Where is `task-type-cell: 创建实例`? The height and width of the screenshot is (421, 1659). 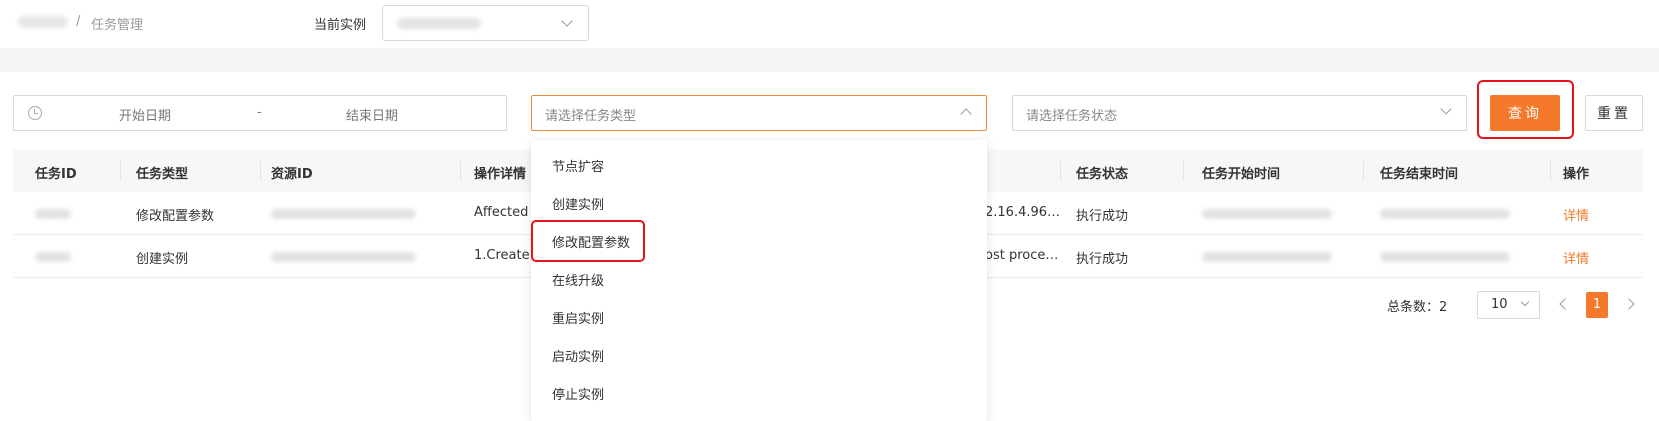 task-type-cell: 创建实例 is located at coordinates (162, 259).